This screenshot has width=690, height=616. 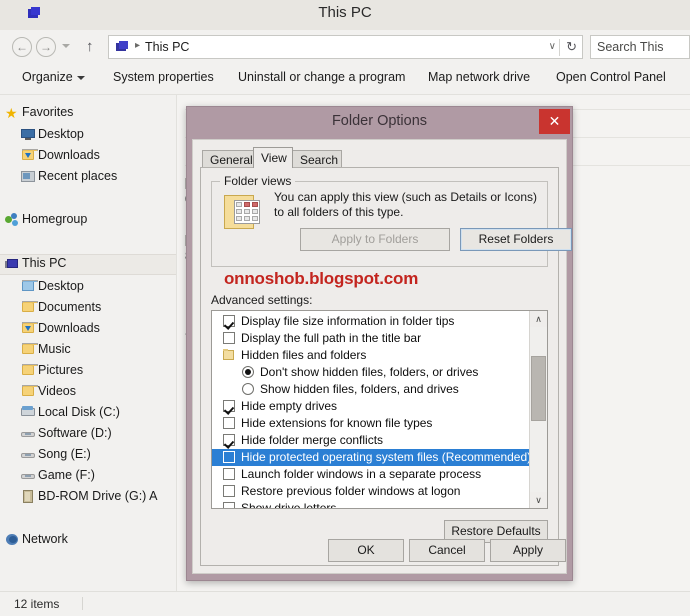 I want to click on forward-button: →, so click(x=46, y=47).